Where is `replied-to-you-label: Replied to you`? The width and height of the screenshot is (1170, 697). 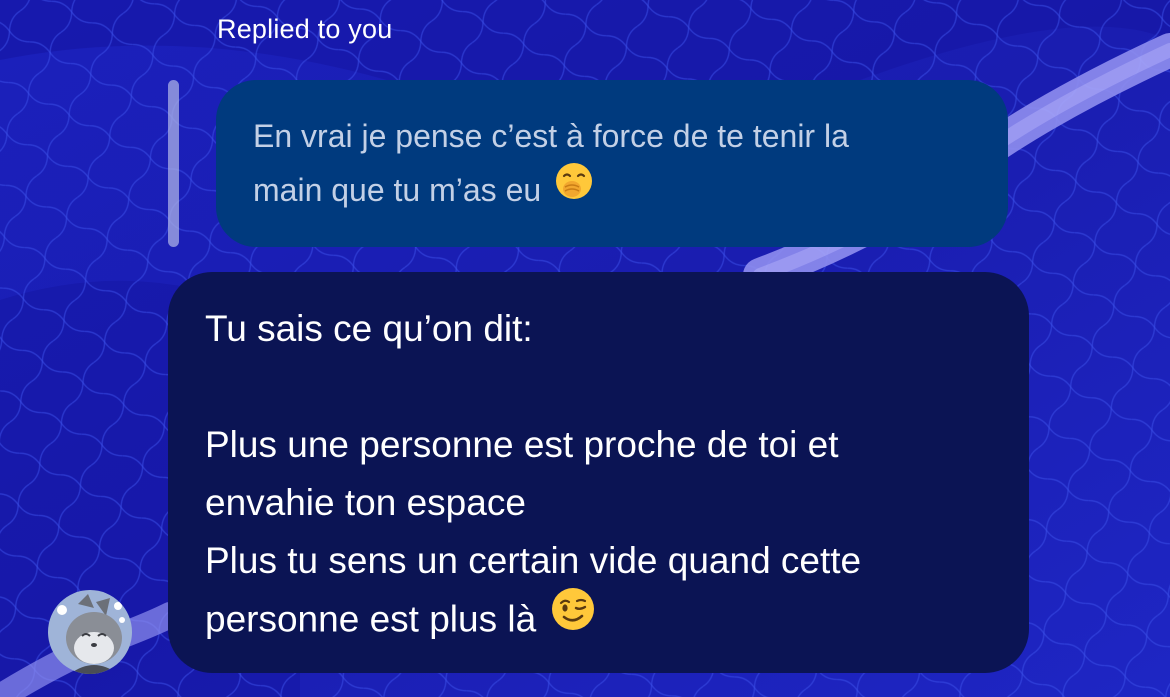 replied-to-you-label: Replied to you is located at coordinates (305, 29).